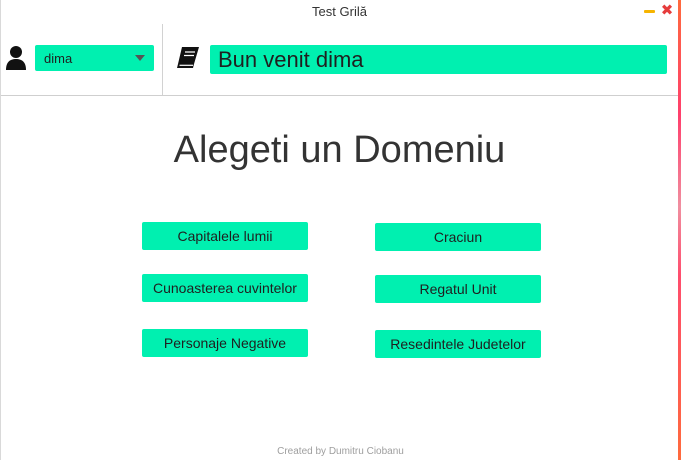 This screenshot has width=681, height=460. Describe the element at coordinates (438, 59) in the screenshot. I see `welcome-banner: Bun venit dima` at that location.